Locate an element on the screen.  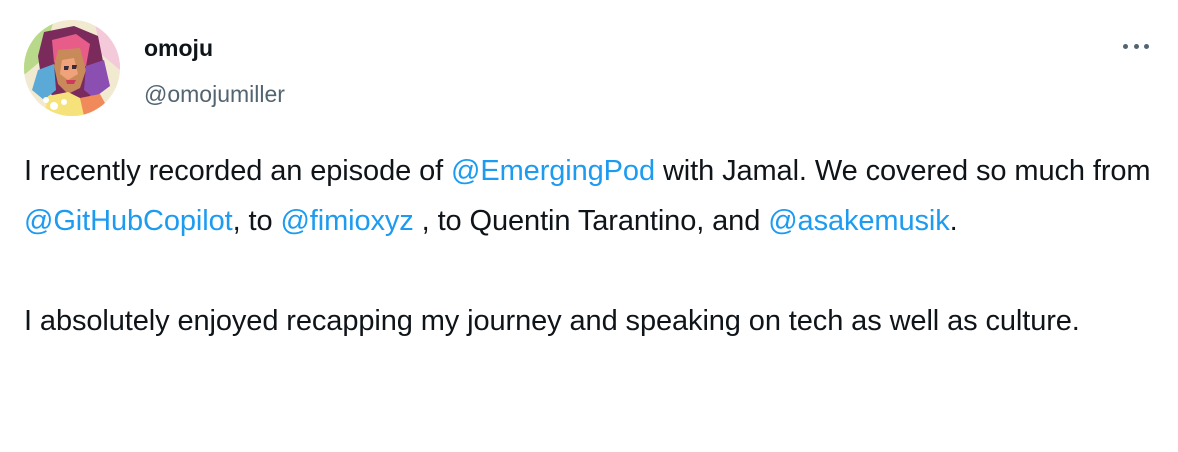
mention-link: @fimioxyz is located at coordinates (346, 221).